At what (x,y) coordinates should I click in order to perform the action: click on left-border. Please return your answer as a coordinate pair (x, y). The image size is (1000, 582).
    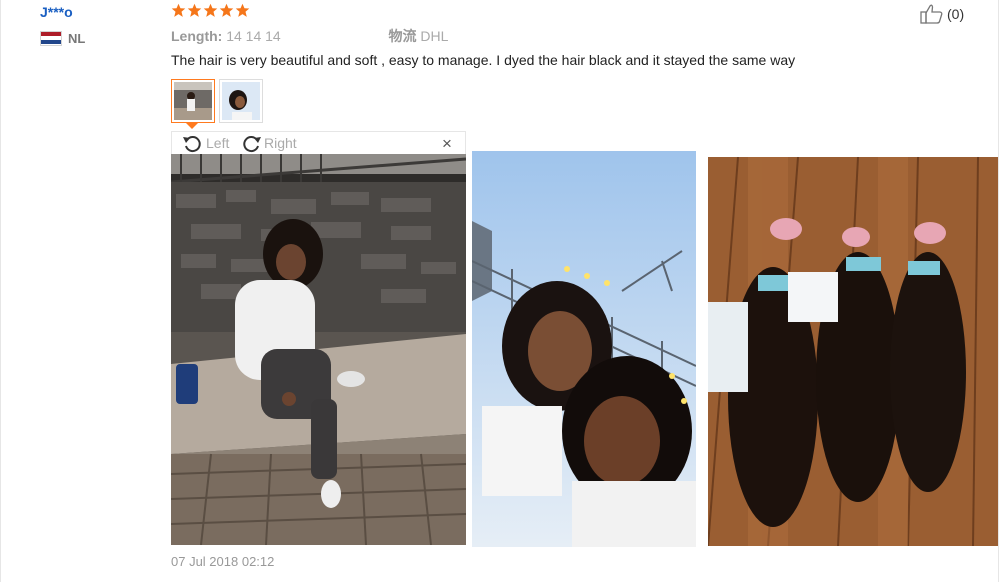
    Looking at the image, I should click on (0, 291).